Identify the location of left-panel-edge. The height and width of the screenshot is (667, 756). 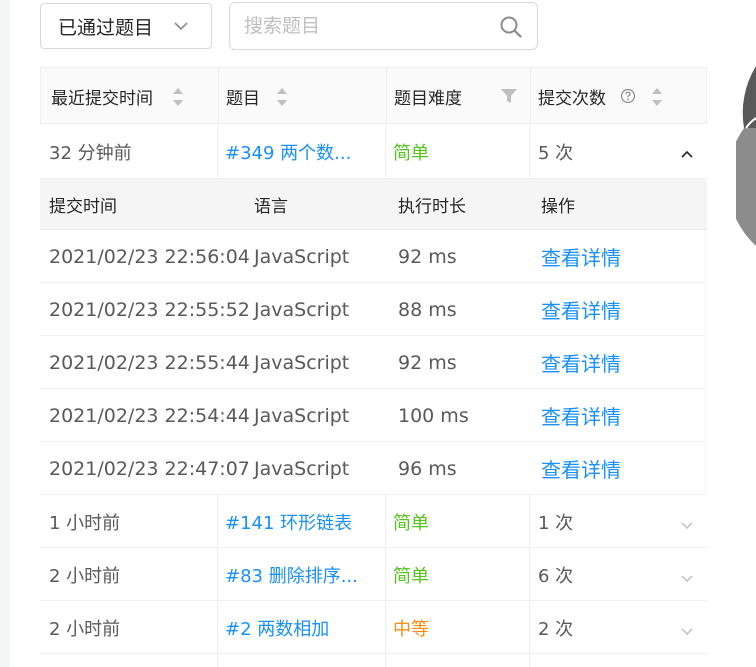
(5, 333).